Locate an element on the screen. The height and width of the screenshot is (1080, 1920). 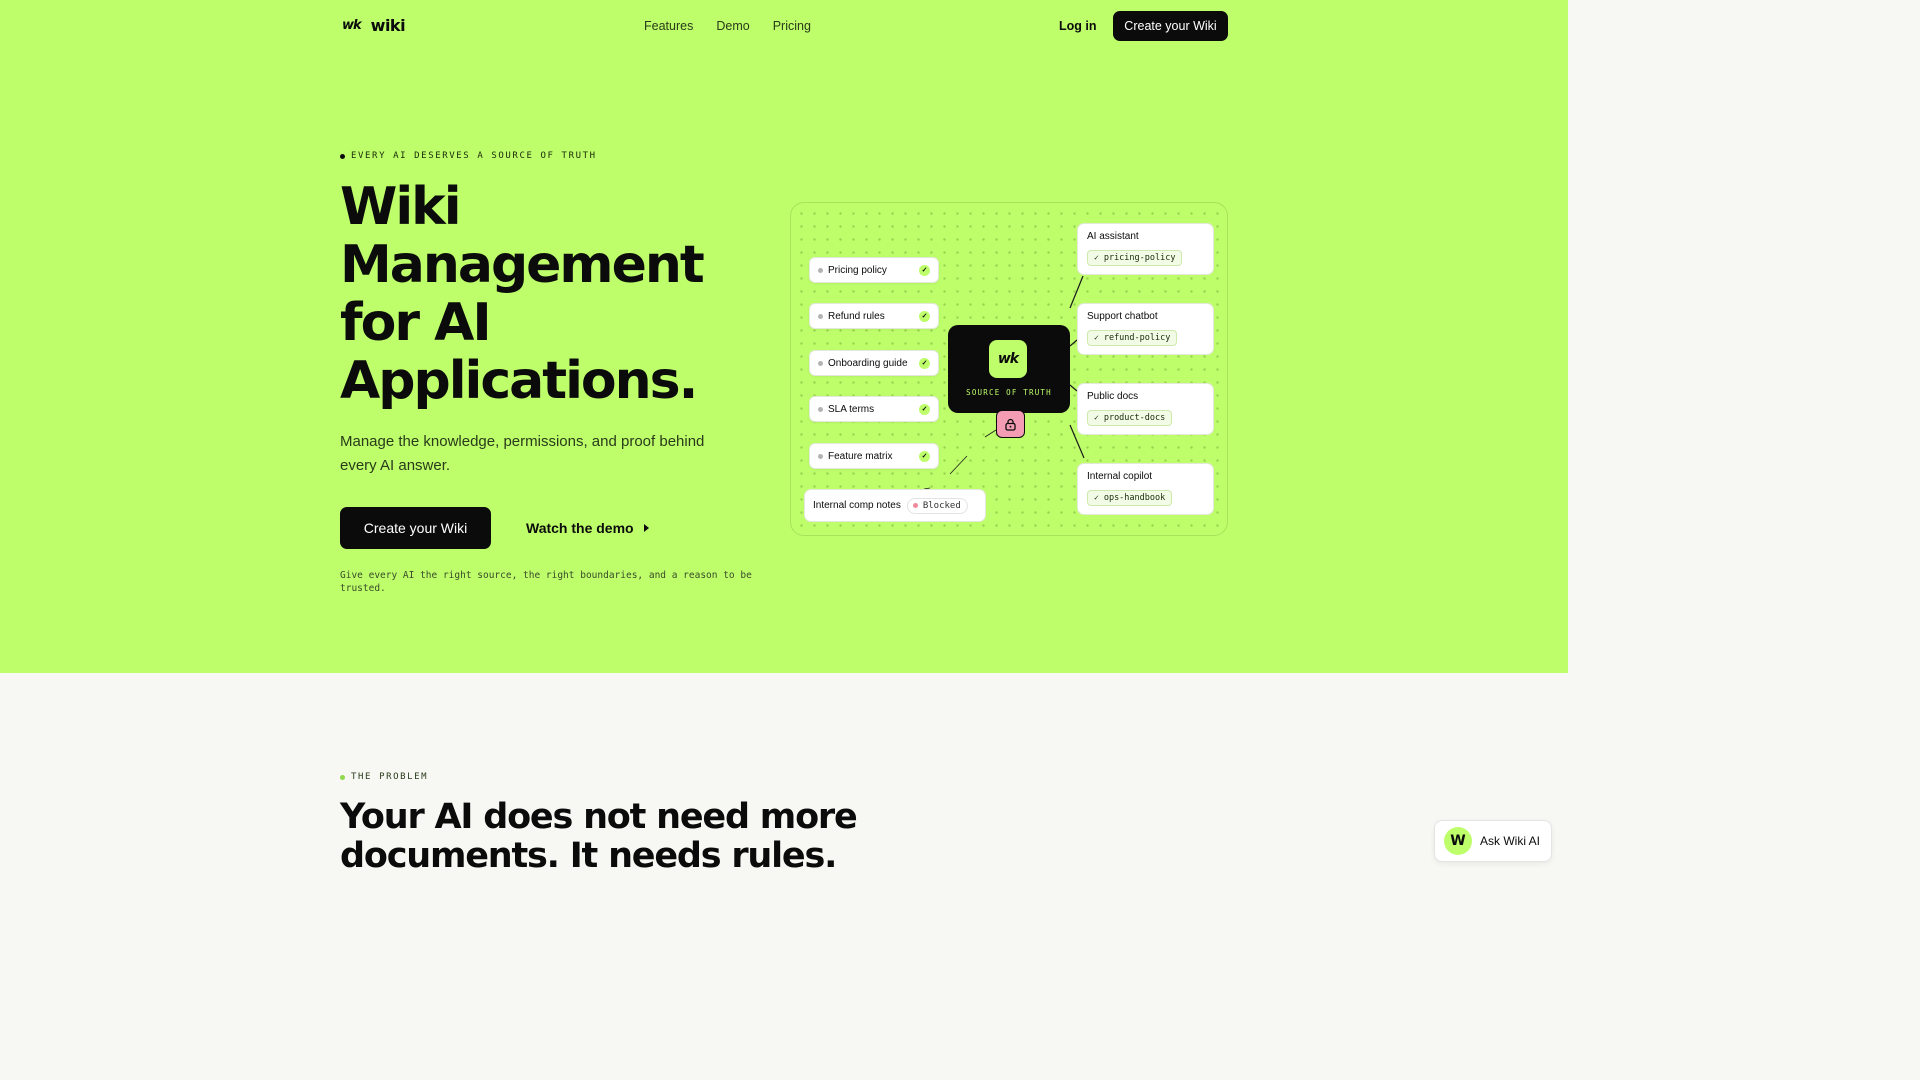
logo-mark: wk is located at coordinates (352, 25).